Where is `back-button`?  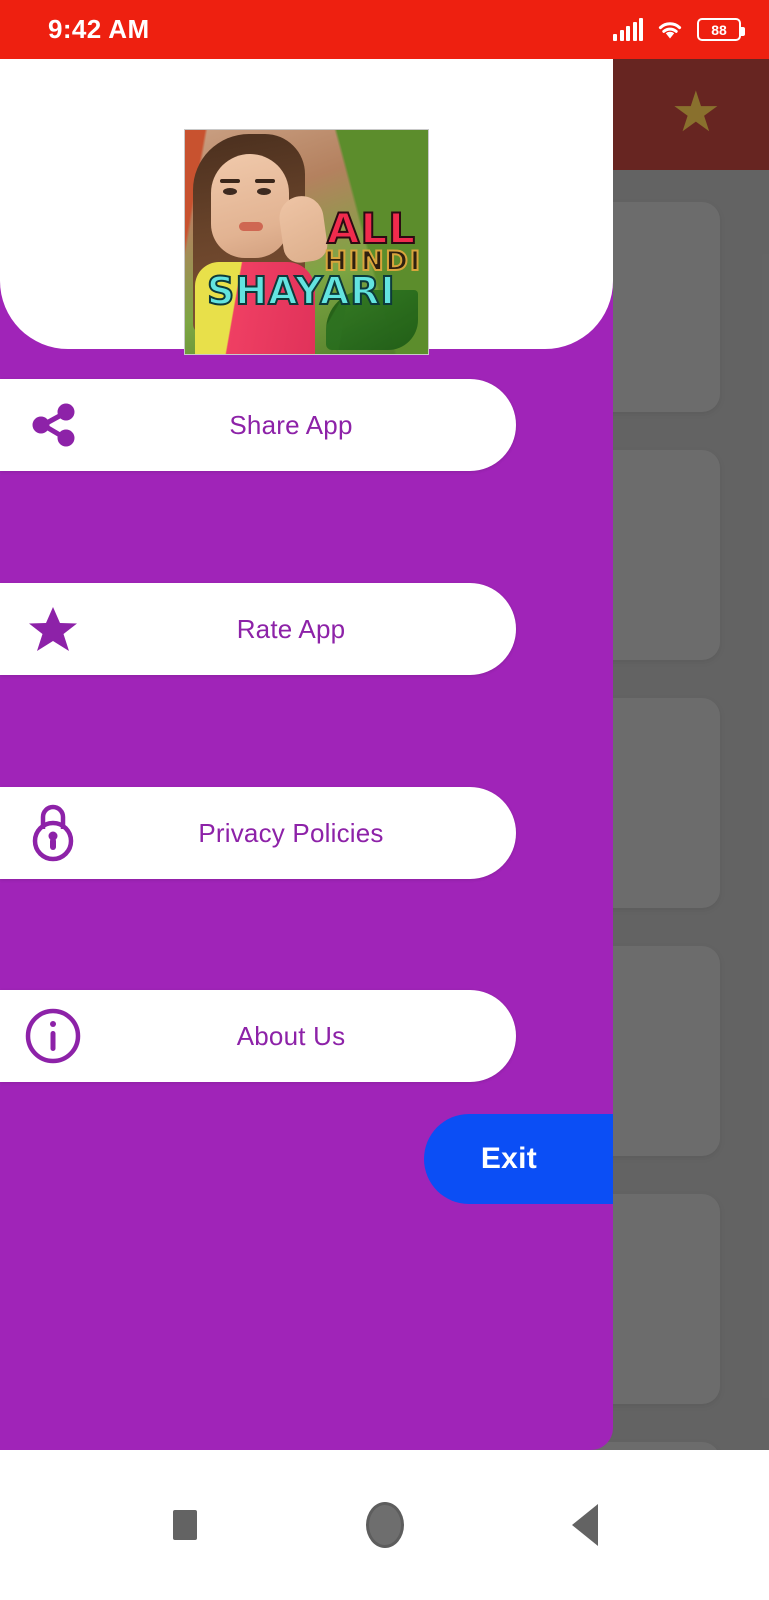 back-button is located at coordinates (585, 1525).